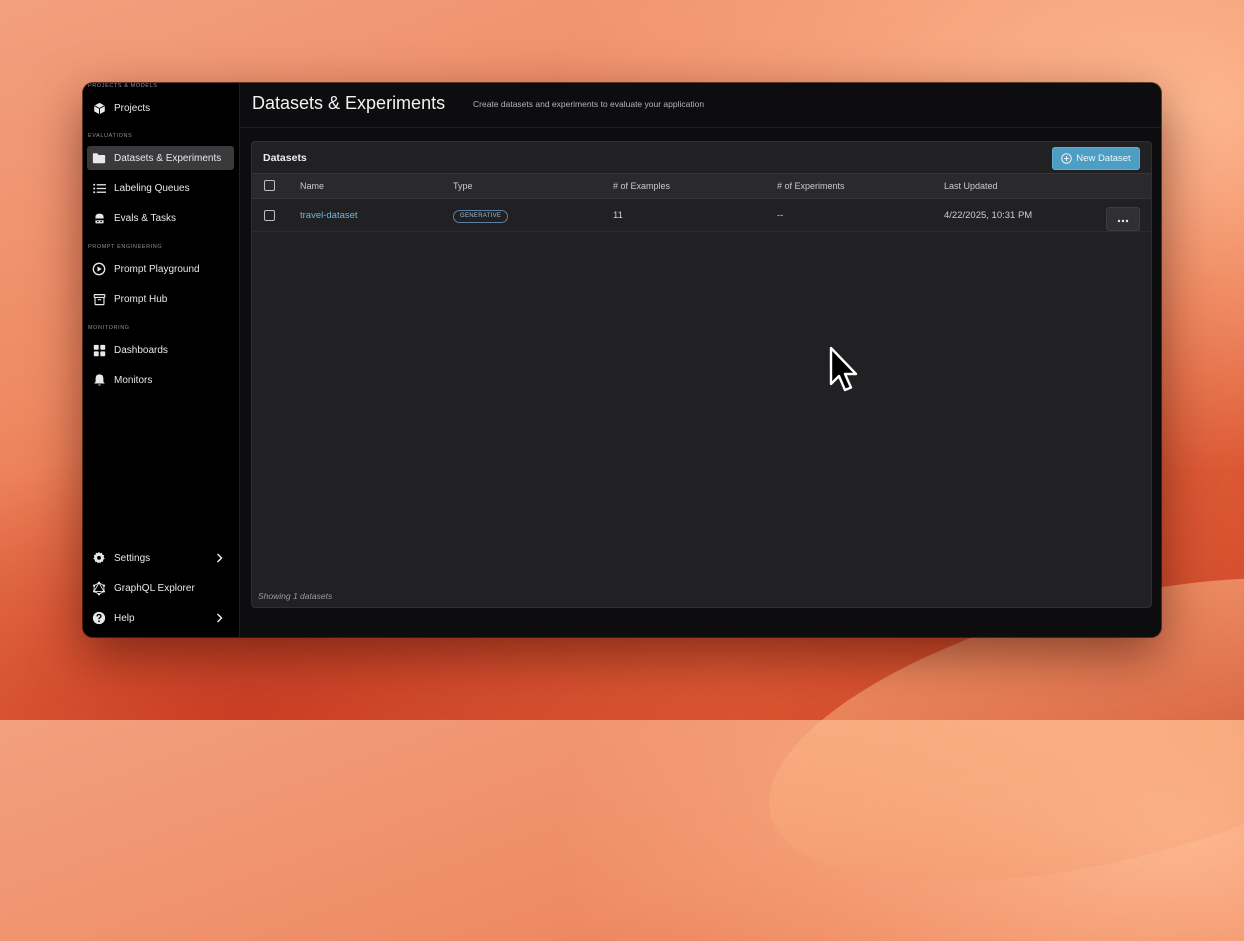 This screenshot has width=1244, height=941. I want to click on gear-icon, so click(99, 558).